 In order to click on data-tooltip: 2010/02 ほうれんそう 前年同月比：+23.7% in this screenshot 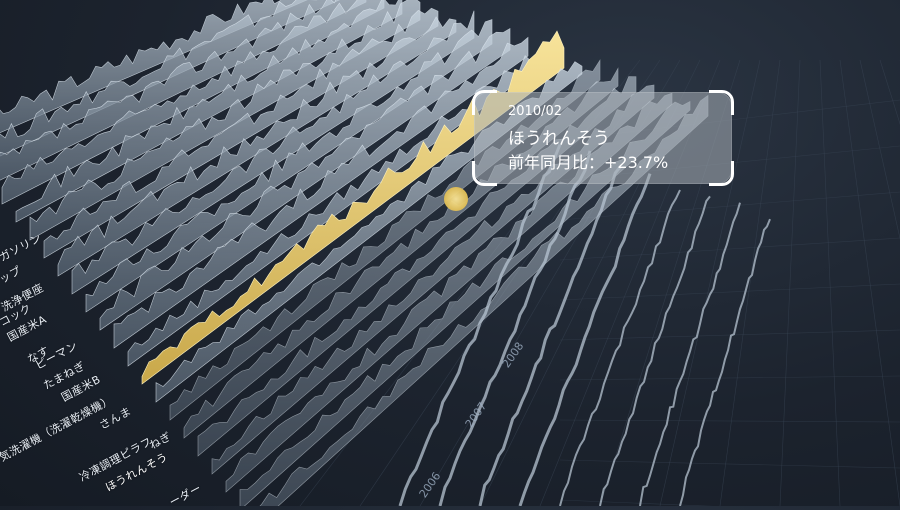, I will do `click(603, 138)`.